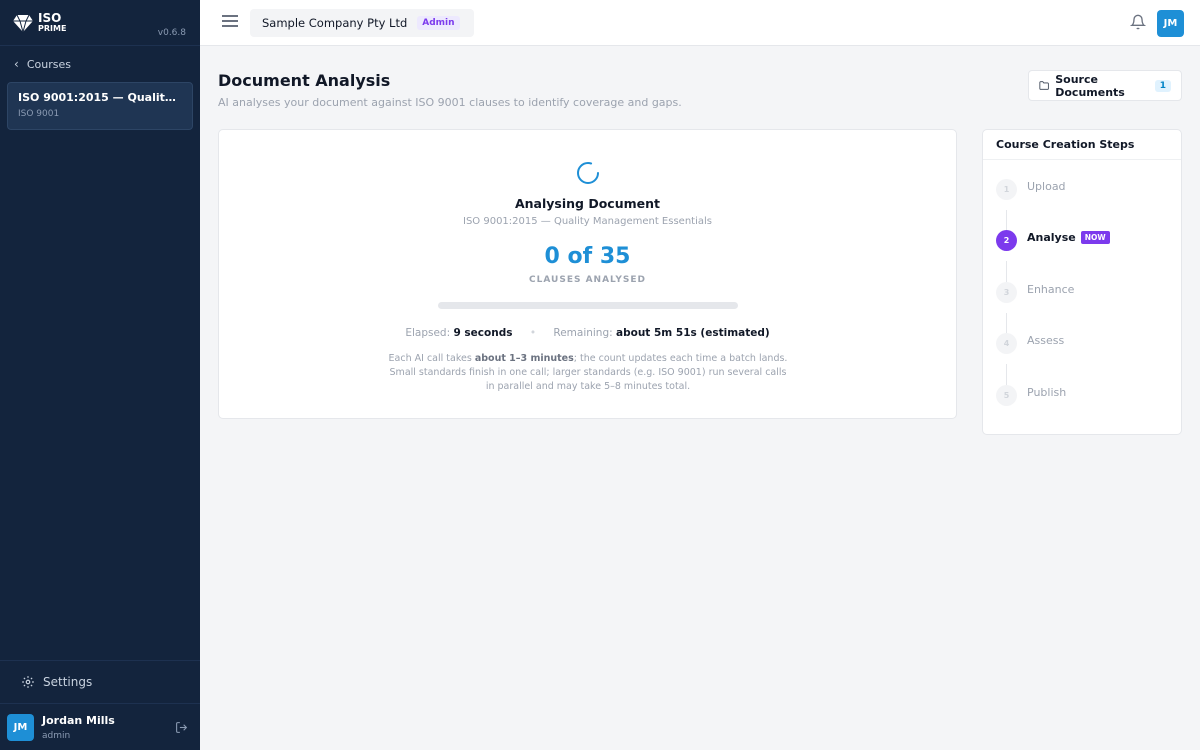 The image size is (1200, 750). What do you see at coordinates (438, 23) in the screenshot?
I see `admin-badge: Admin` at bounding box center [438, 23].